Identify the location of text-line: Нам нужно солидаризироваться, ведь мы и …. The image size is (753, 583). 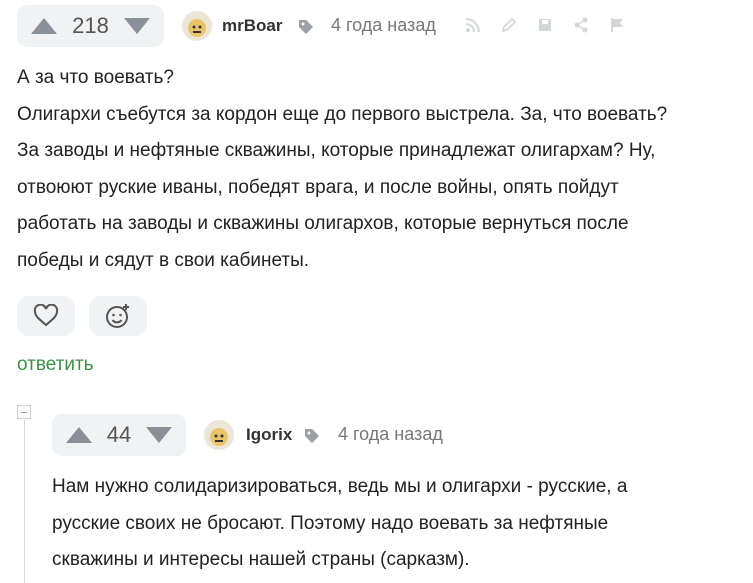
(340, 486).